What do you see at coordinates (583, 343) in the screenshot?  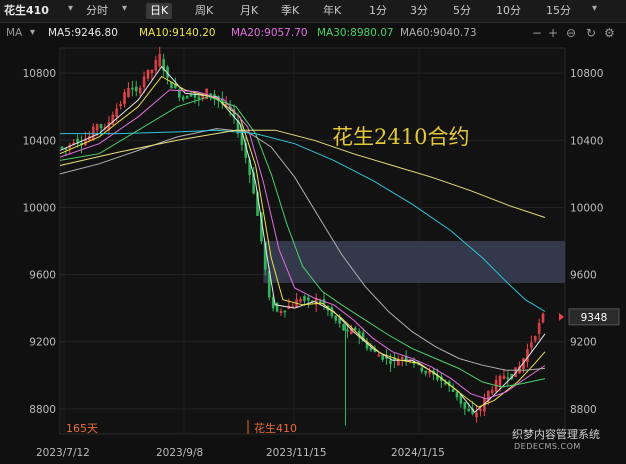 I see `y-tick-label-right: 9200` at bounding box center [583, 343].